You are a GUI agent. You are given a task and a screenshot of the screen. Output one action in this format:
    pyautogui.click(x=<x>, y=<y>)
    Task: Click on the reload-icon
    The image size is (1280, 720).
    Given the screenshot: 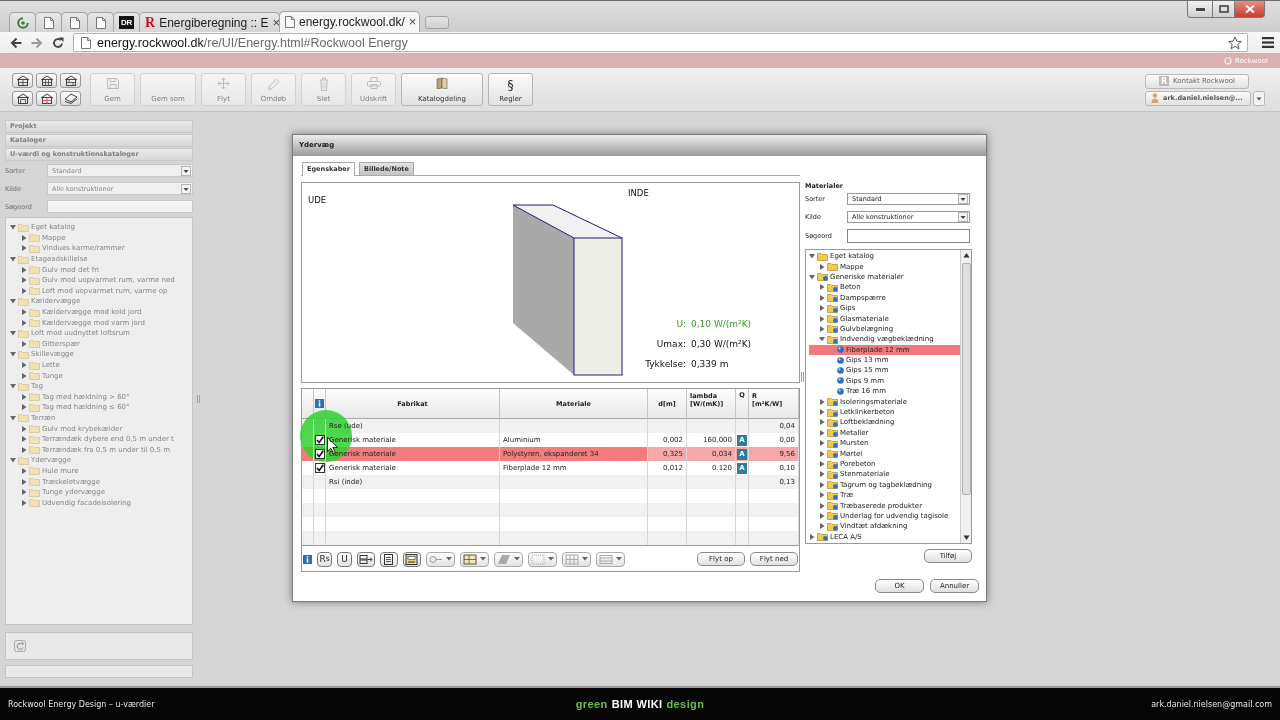 What is the action you would take?
    pyautogui.click(x=58, y=42)
    